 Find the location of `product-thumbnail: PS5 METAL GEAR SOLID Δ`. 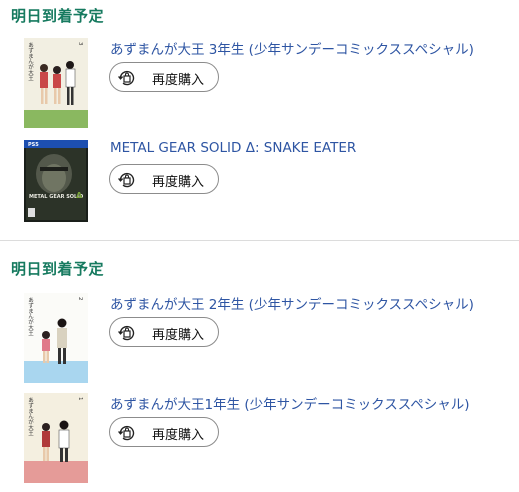

product-thumbnail: PS5 METAL GEAR SOLID Δ is located at coordinates (56, 185).